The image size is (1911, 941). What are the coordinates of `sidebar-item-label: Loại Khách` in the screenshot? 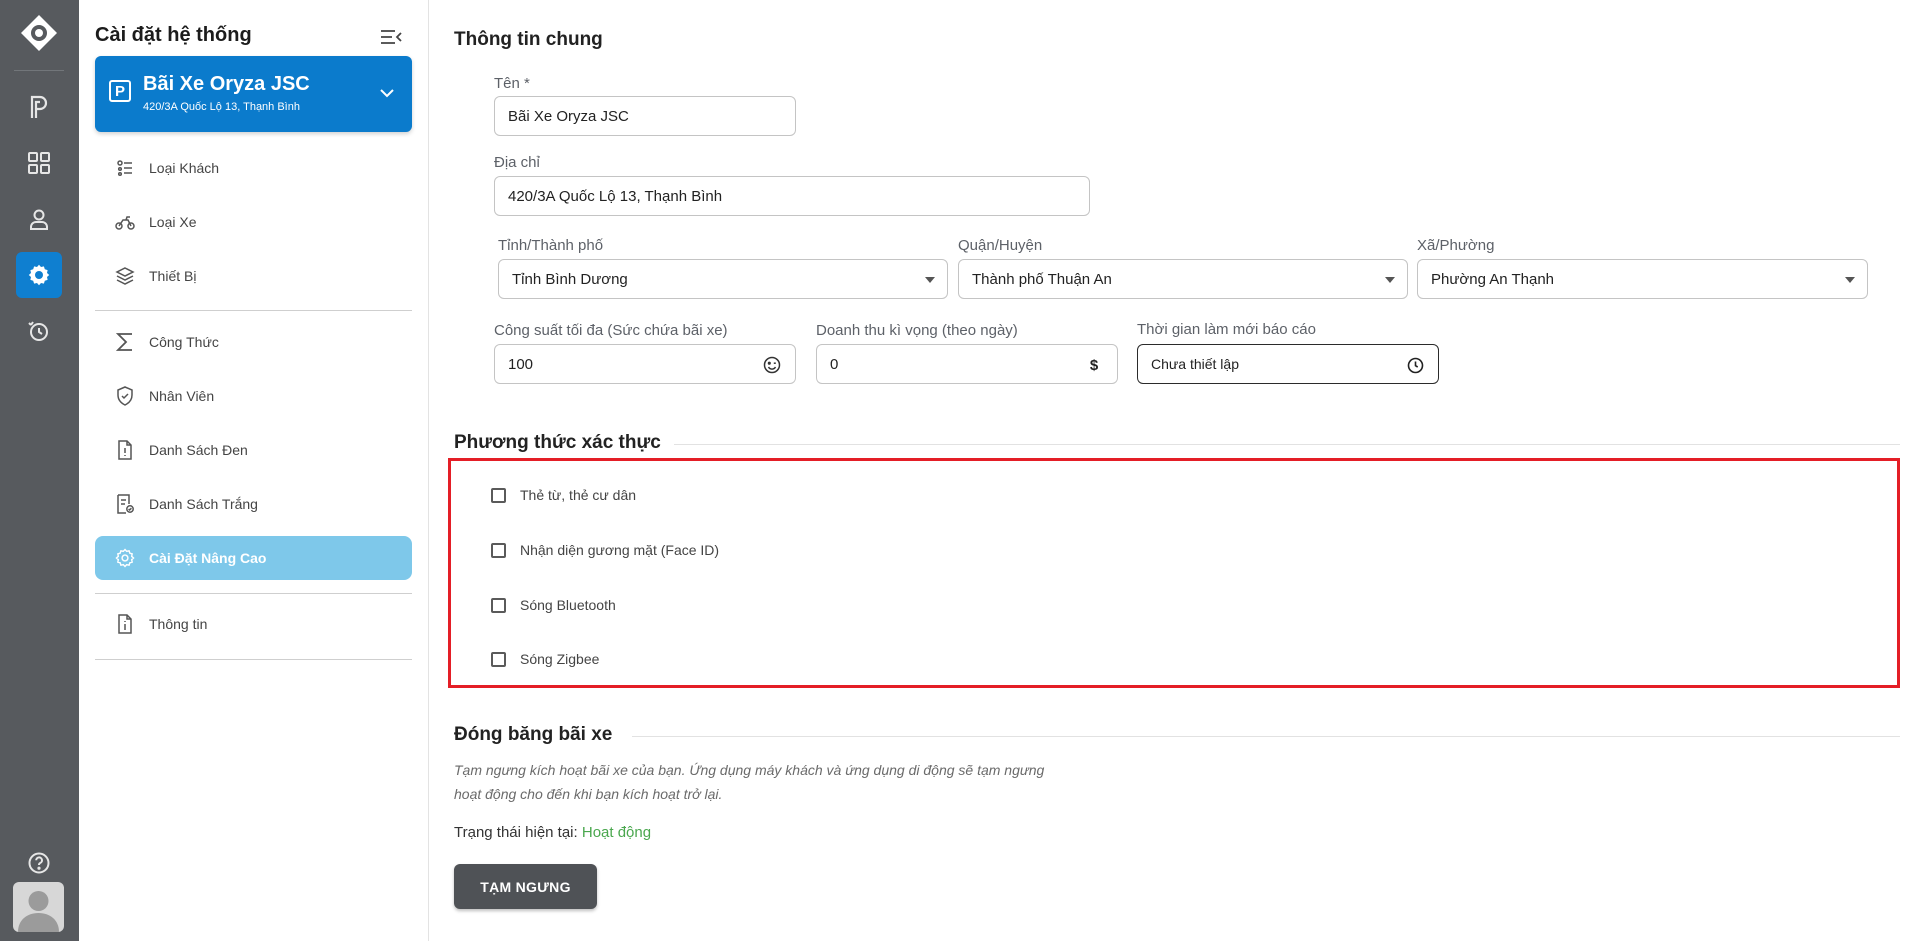 It's located at (184, 168).